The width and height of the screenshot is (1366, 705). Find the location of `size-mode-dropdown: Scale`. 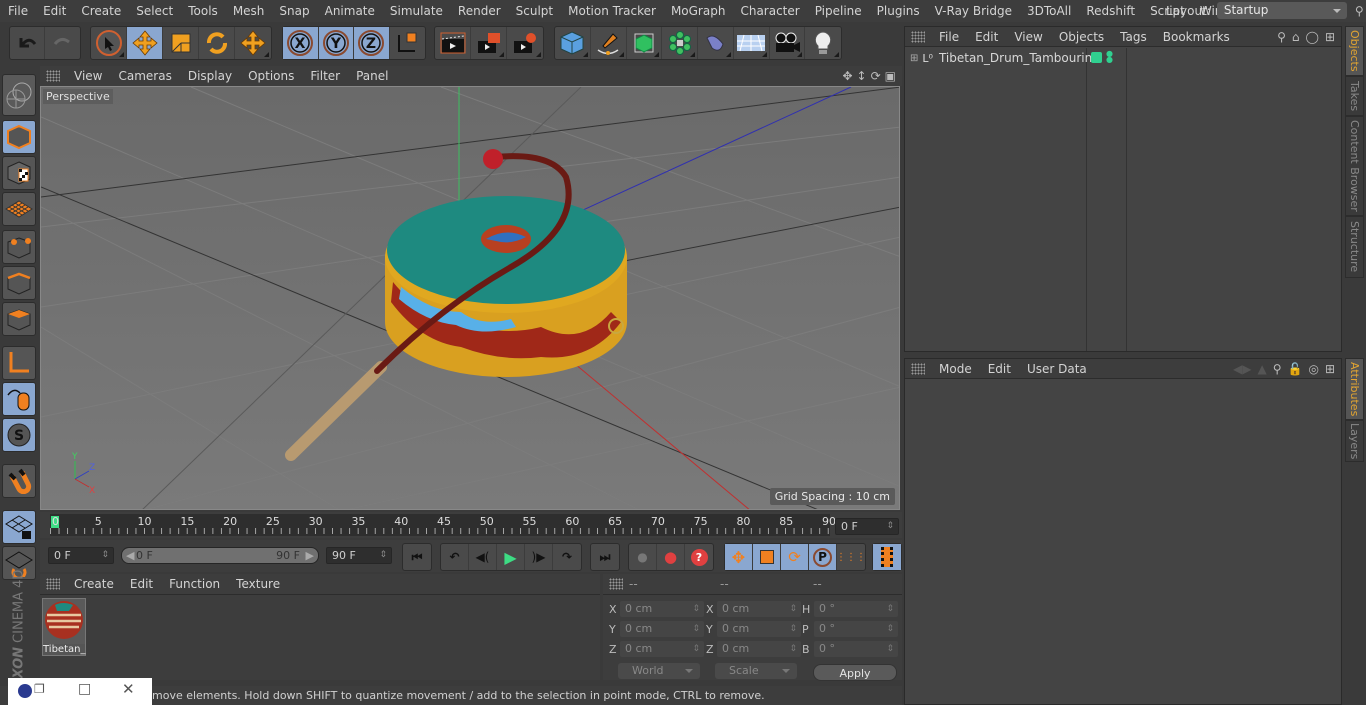

size-mode-dropdown: Scale is located at coordinates (756, 671).